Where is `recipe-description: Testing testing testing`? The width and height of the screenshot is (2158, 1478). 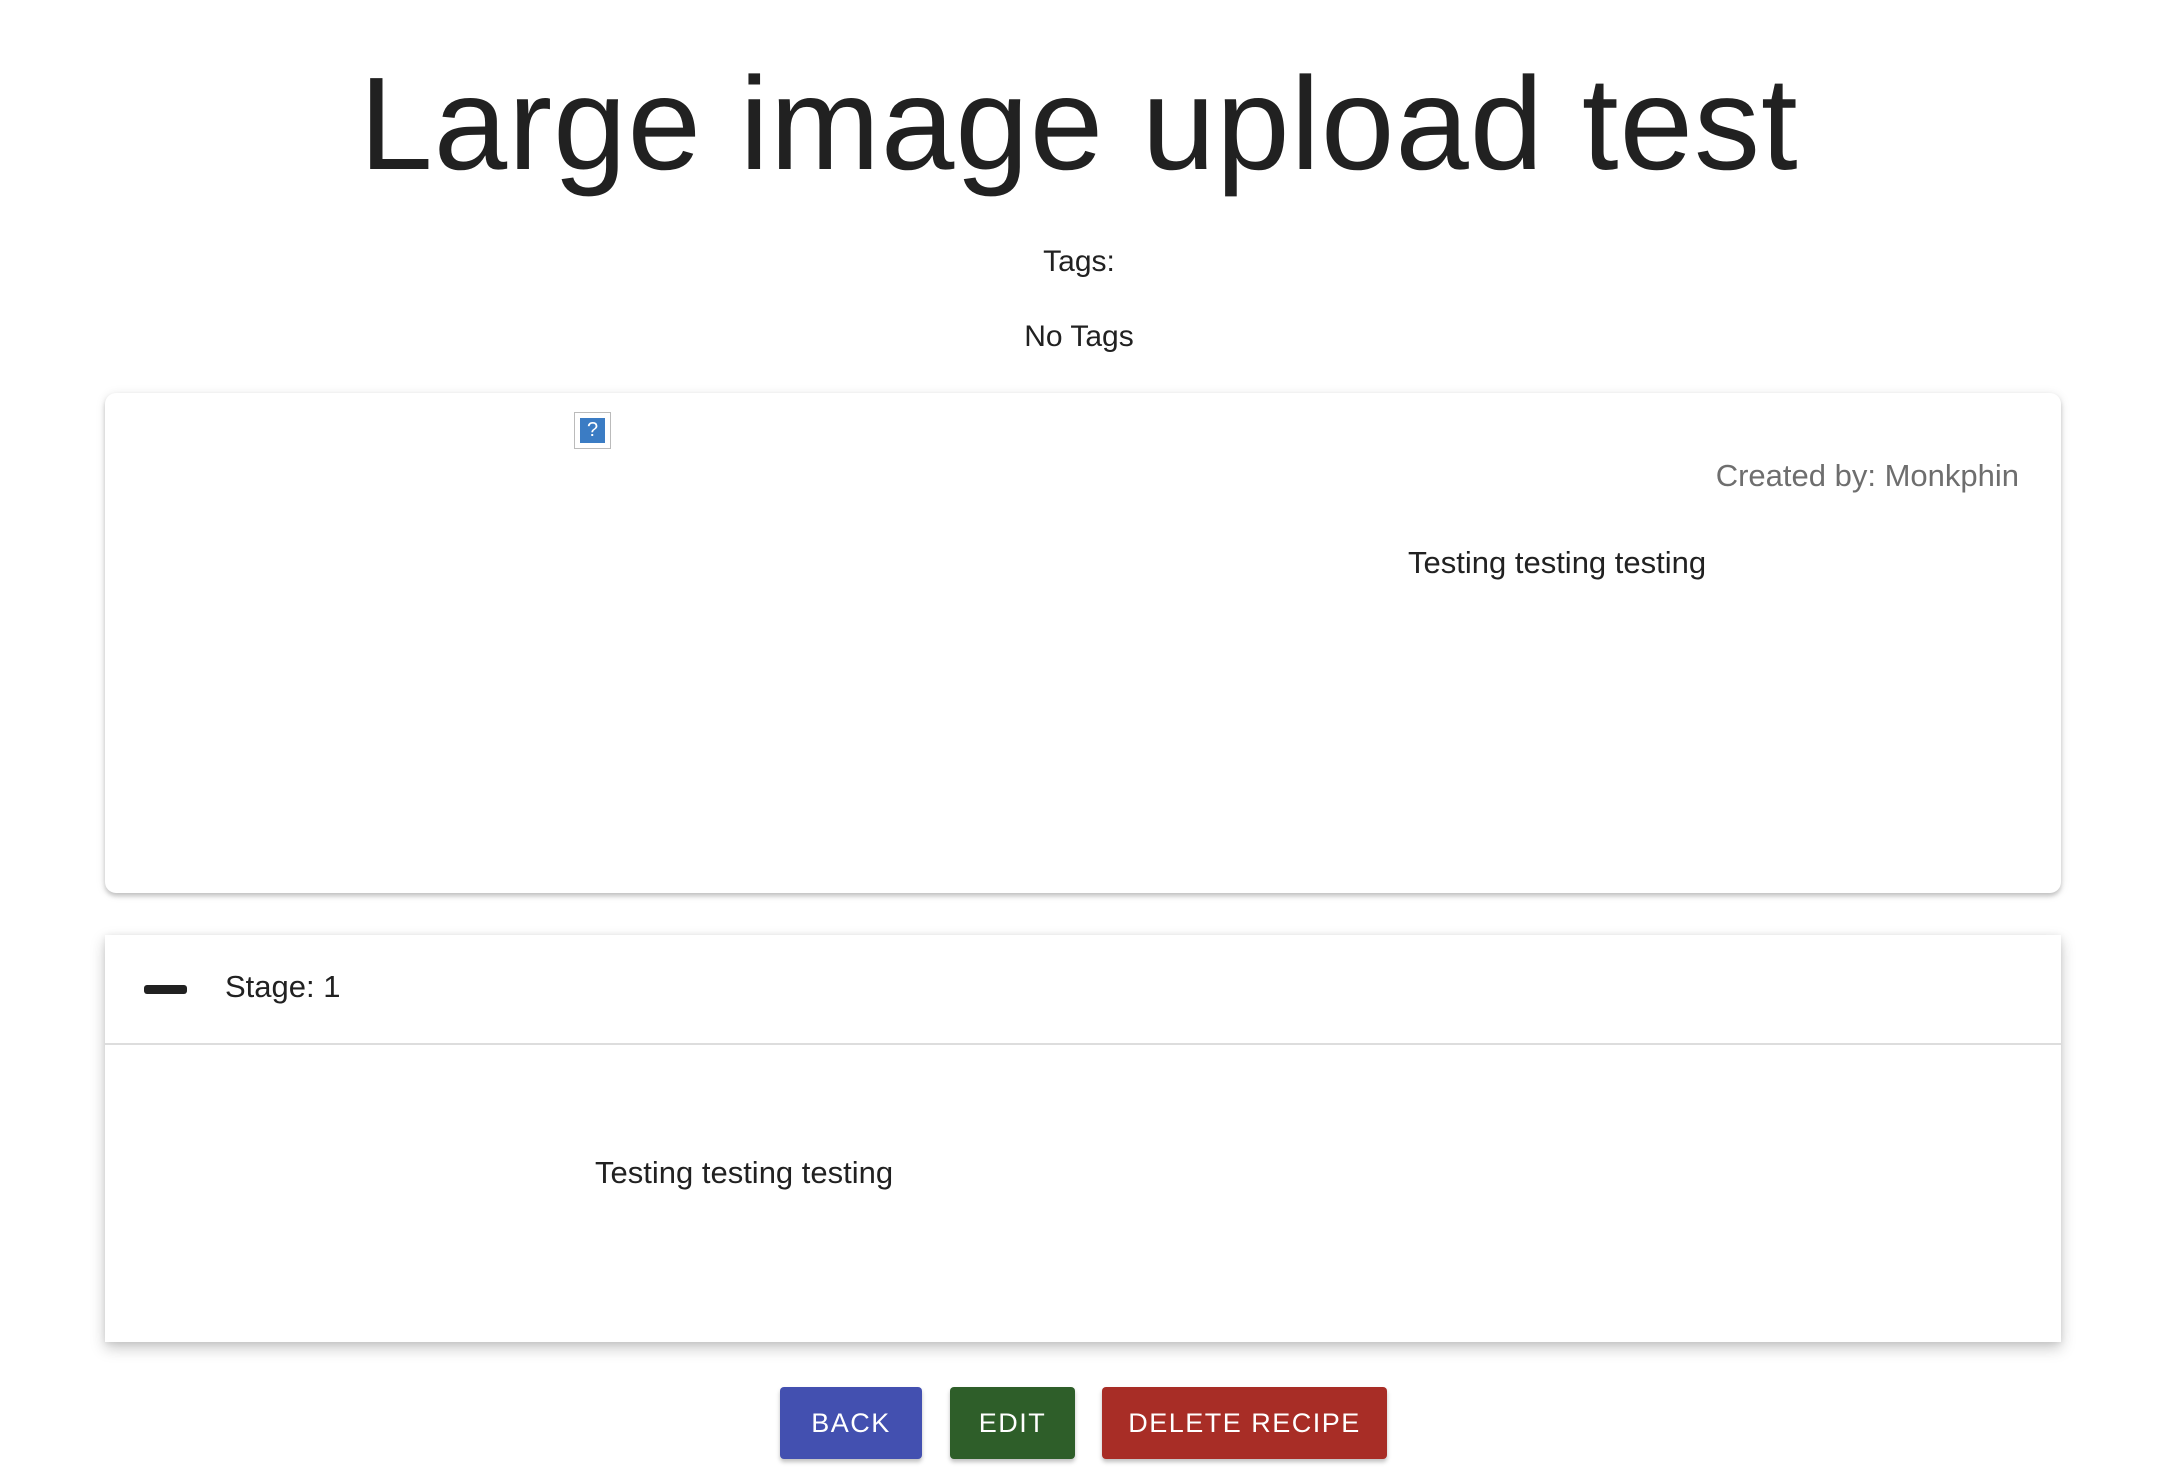 recipe-description: Testing testing testing is located at coordinates (1557, 562).